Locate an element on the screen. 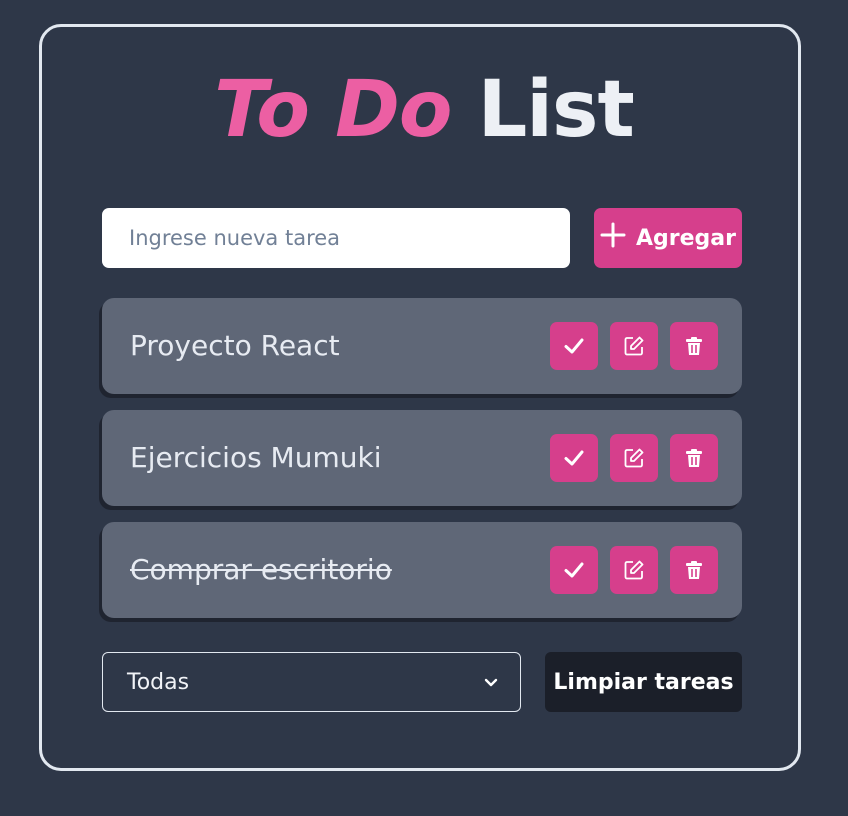 The width and height of the screenshot is (848, 816). chevron-down-icon is located at coordinates (491, 682).